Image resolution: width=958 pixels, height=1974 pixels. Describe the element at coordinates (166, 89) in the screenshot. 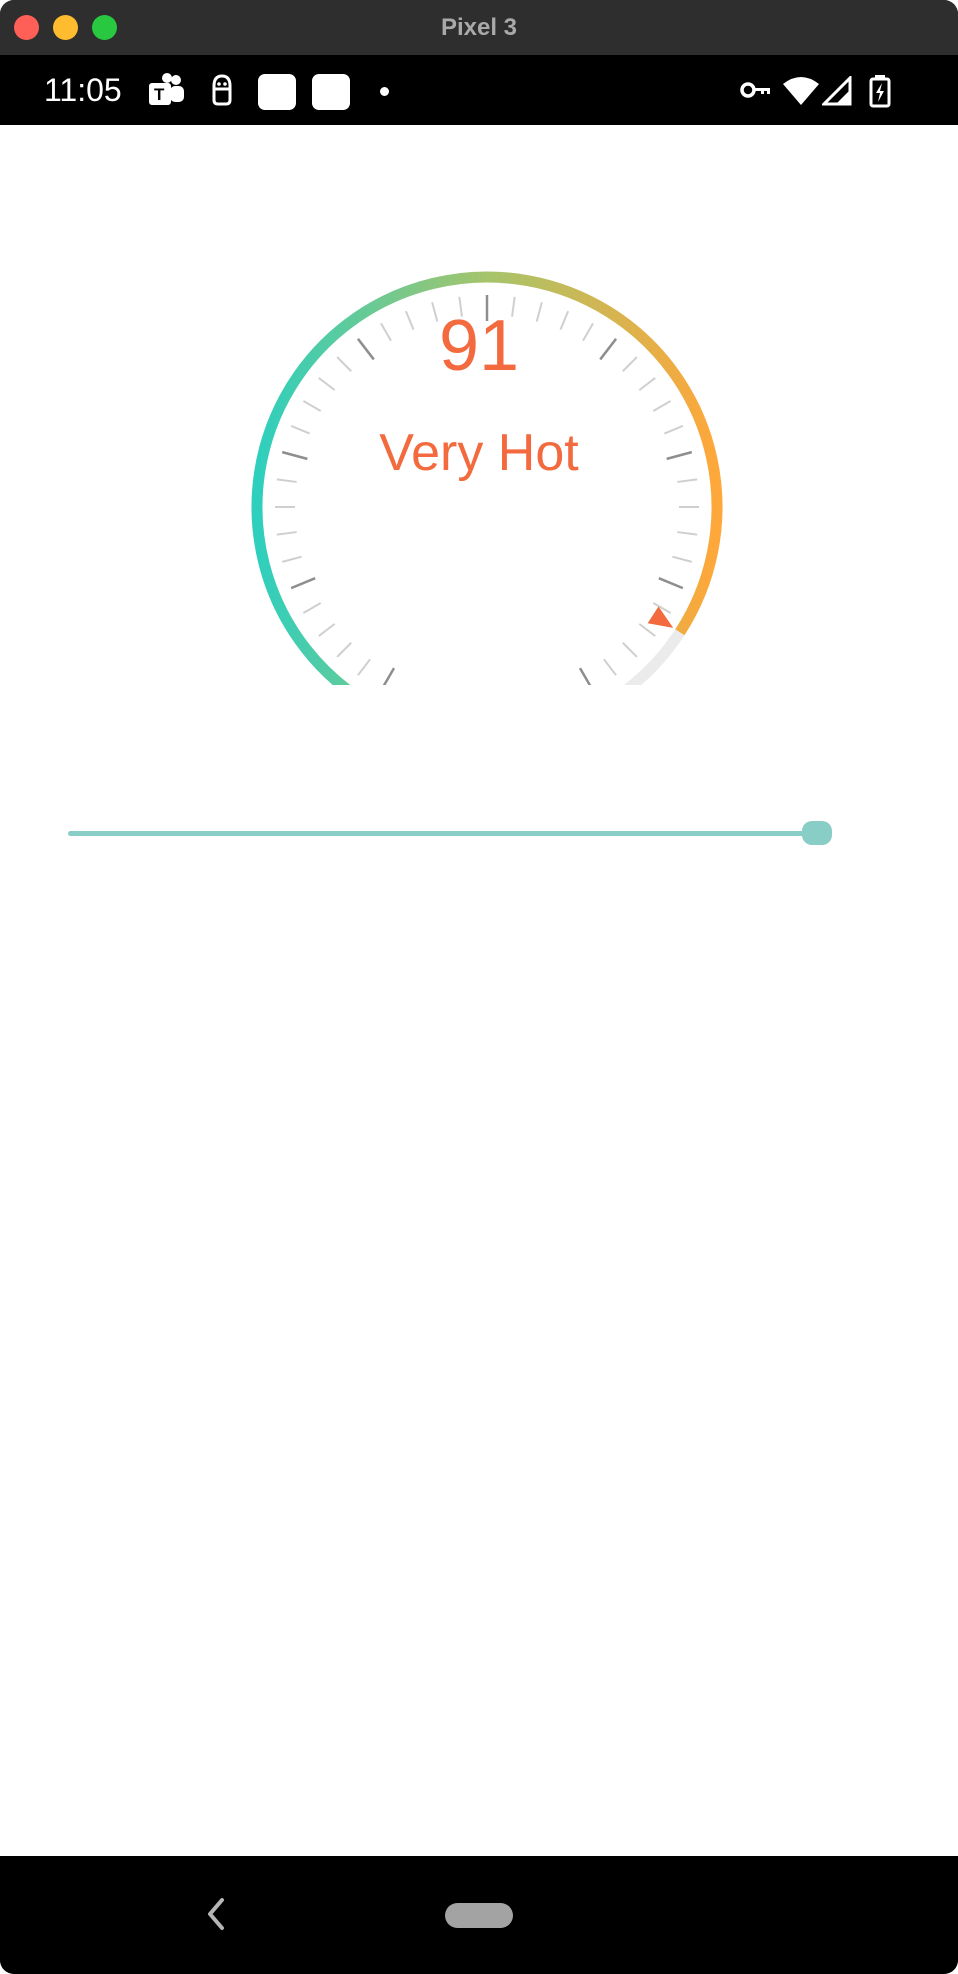

I see `teams-icon: T` at that location.